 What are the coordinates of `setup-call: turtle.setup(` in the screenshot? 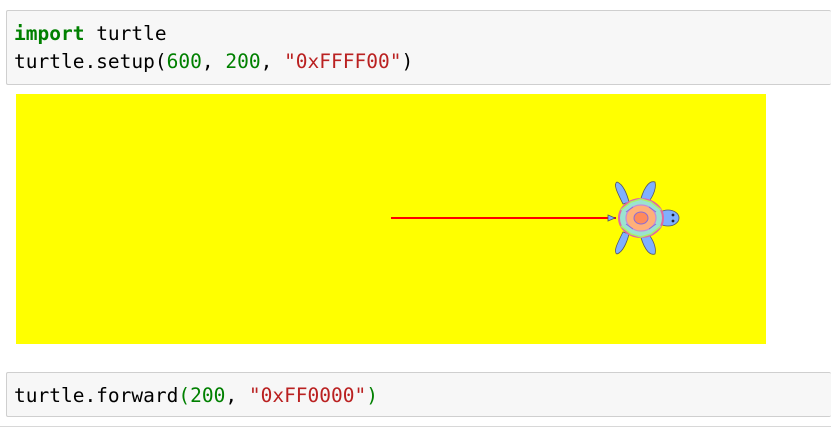 It's located at (90, 61).